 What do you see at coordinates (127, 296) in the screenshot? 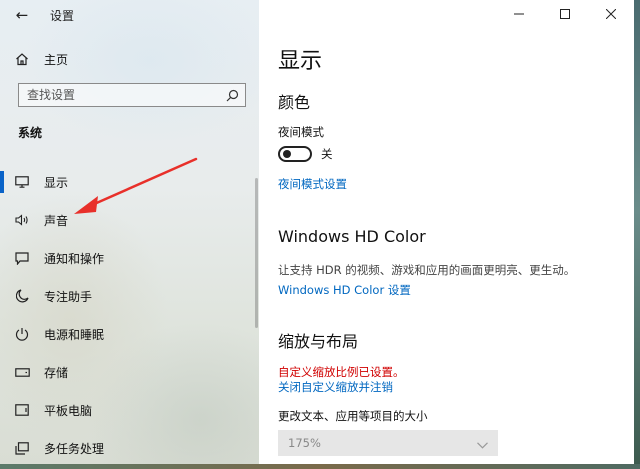
I see `sidebar-item-focus-assist: 专注助手` at bounding box center [127, 296].